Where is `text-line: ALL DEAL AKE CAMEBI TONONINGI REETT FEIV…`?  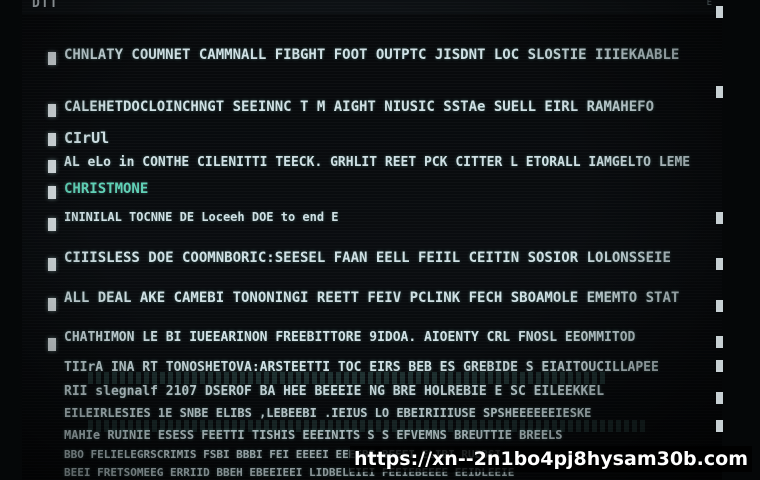 text-line: ALL DEAL AKE CAMEBI TONONINGI REETT FEIV… is located at coordinates (372, 298).